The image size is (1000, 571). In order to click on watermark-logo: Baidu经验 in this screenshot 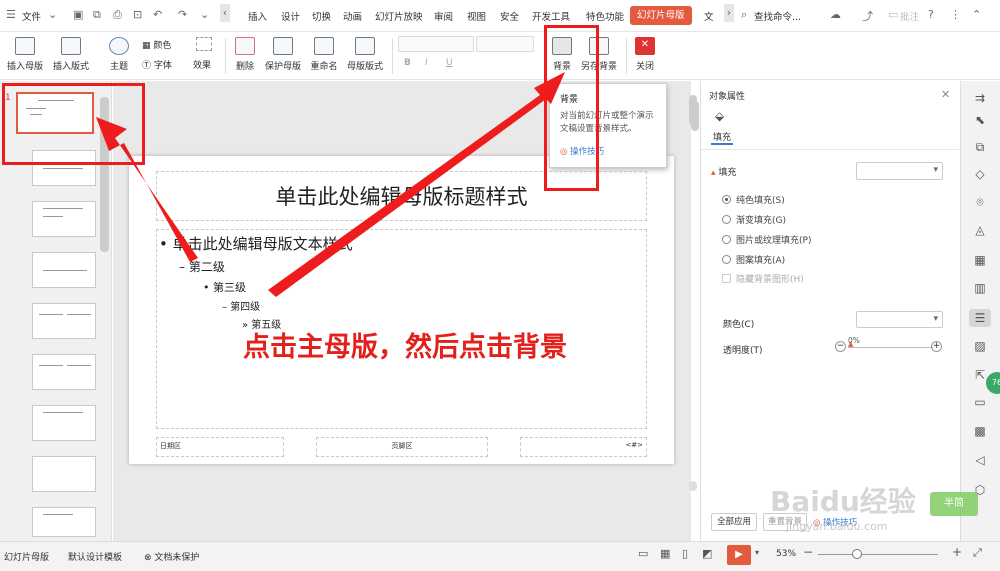, I will do `click(843, 501)`.